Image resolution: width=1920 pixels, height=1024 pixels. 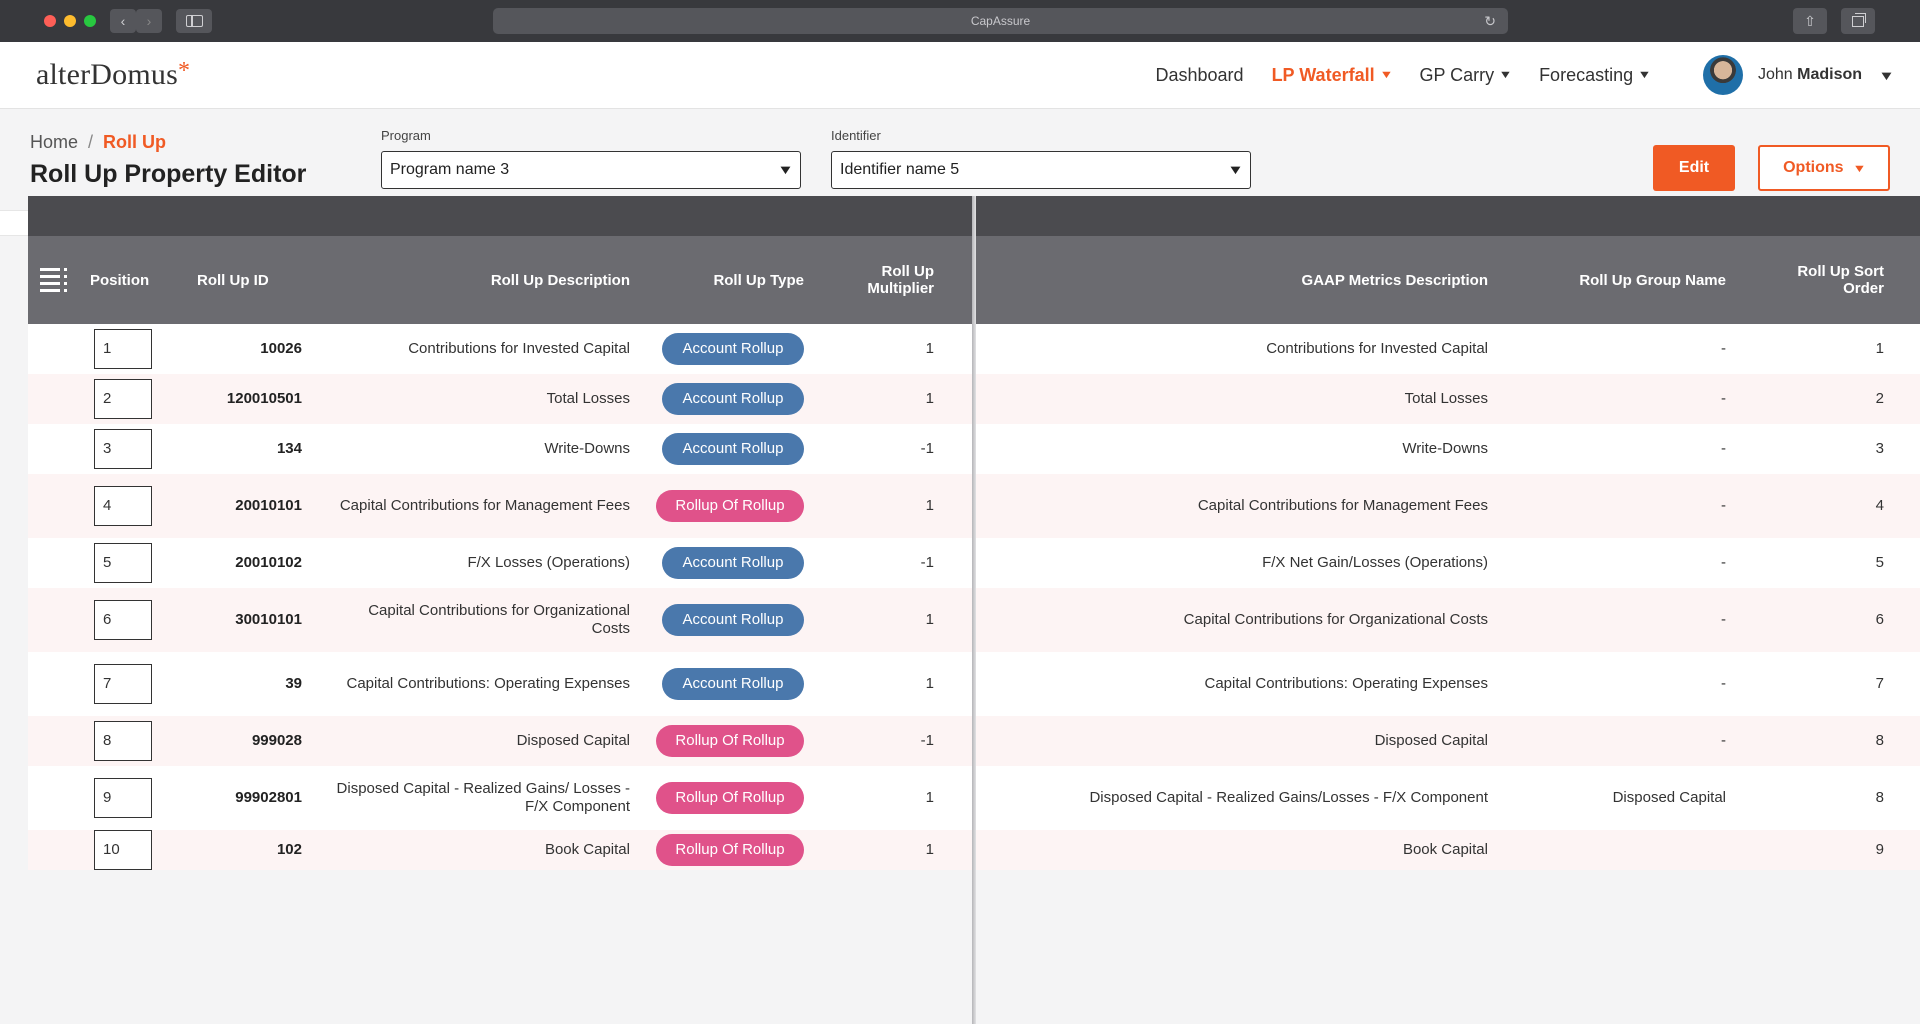 I want to click on sort-order: 2, so click(x=1879, y=398).